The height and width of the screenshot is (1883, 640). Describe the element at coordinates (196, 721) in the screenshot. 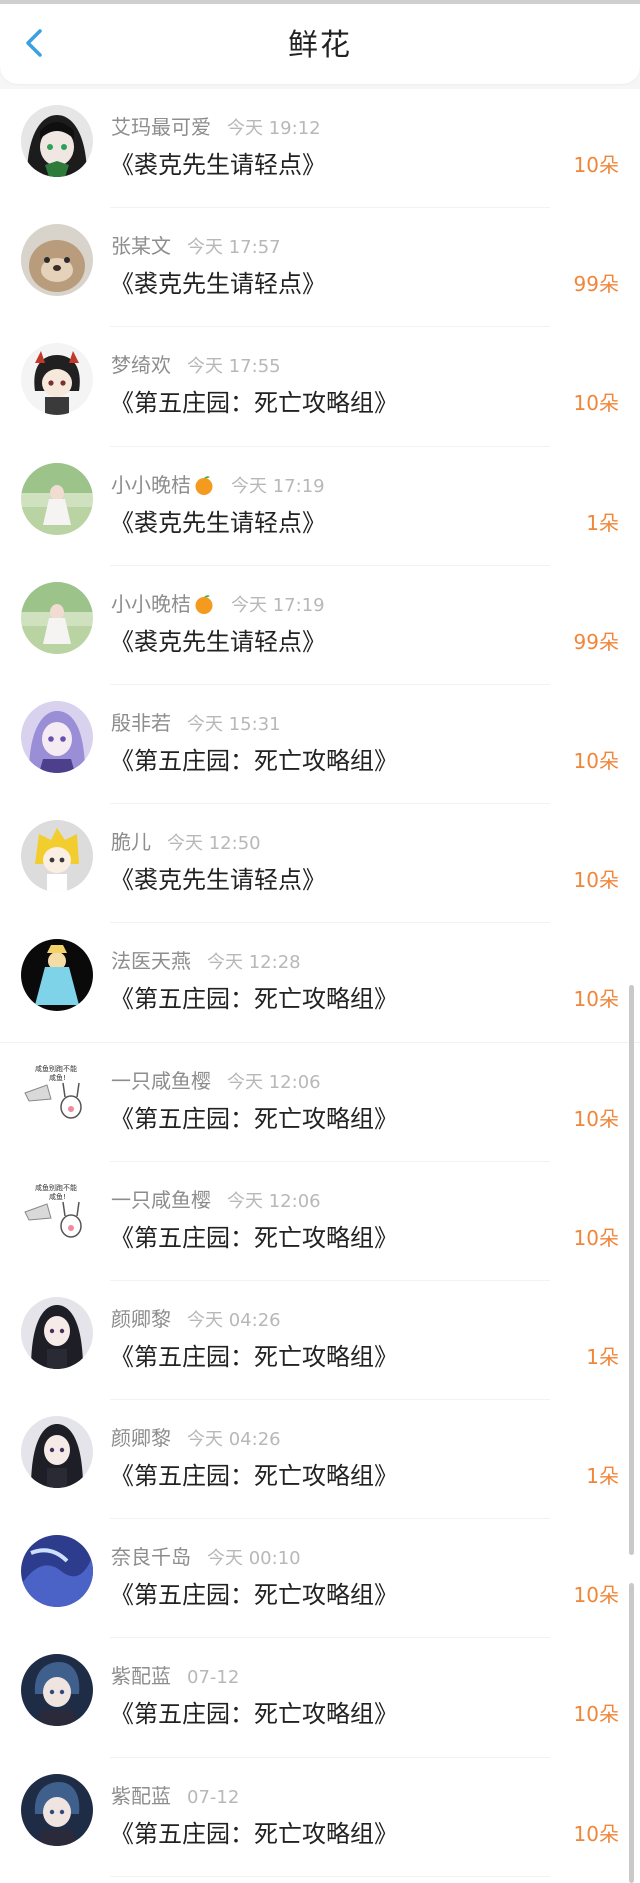

I see `item-meta: 殷非若 今天 15:31` at that location.